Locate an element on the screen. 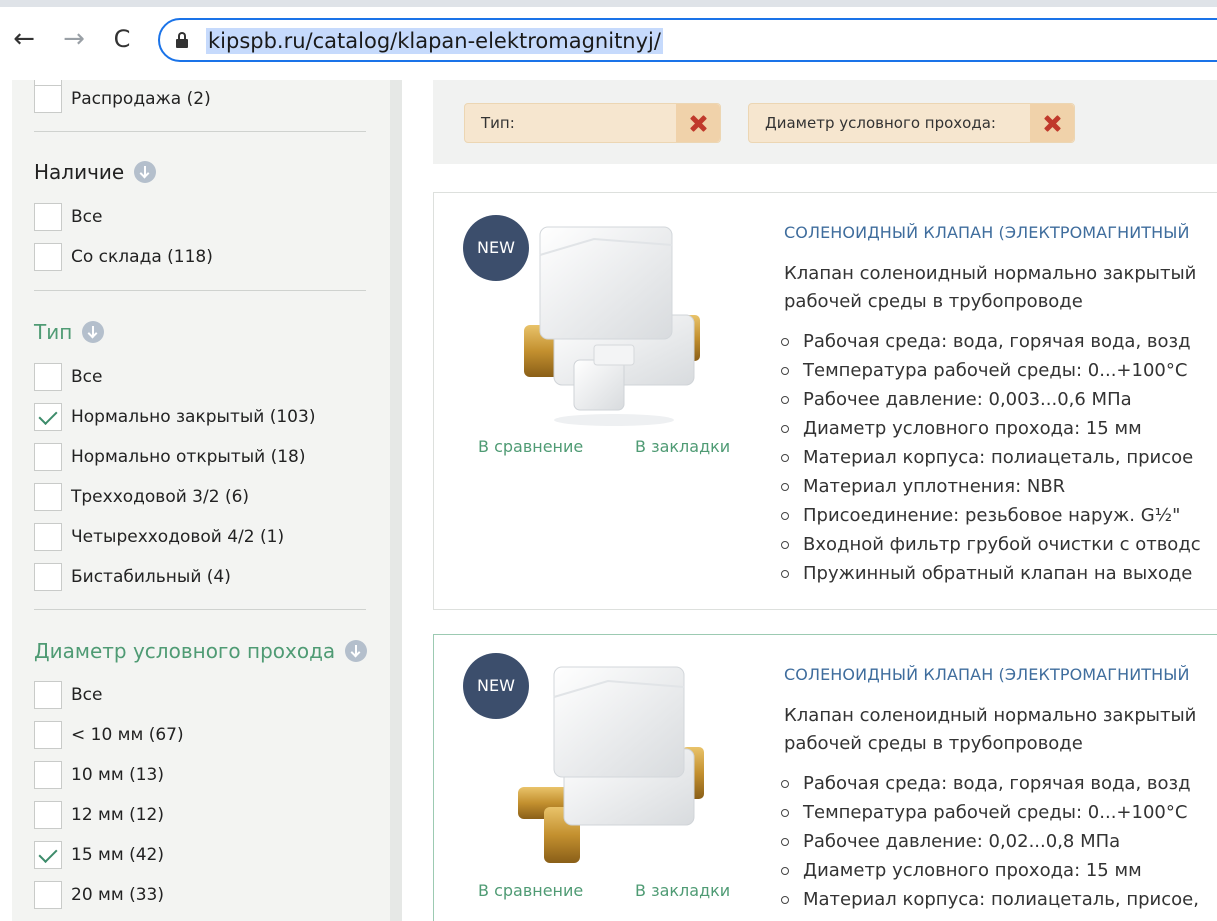 The height and width of the screenshot is (921, 1217). active-filter-diameter: Диаметр условного прохода: is located at coordinates (911, 123).